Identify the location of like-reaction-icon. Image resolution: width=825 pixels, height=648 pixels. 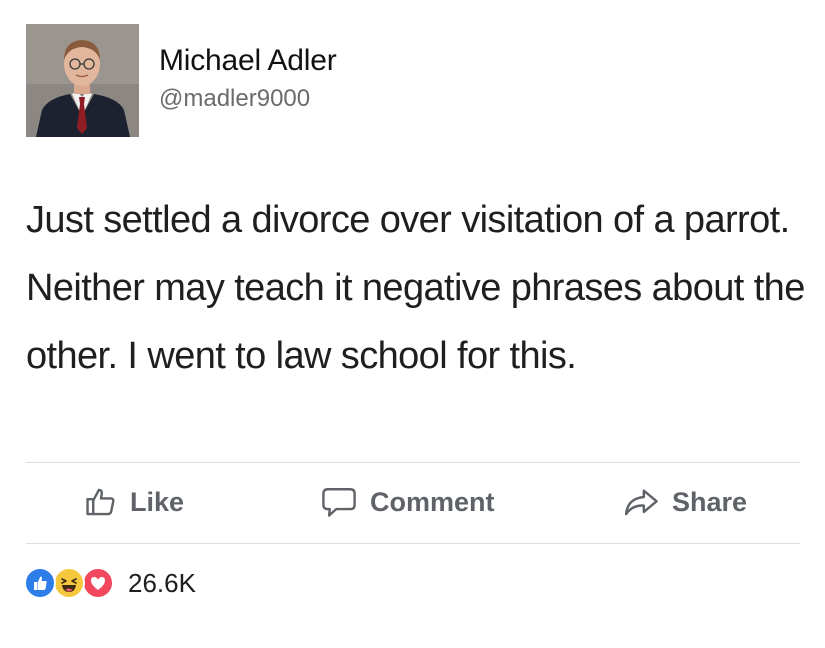
(40, 583).